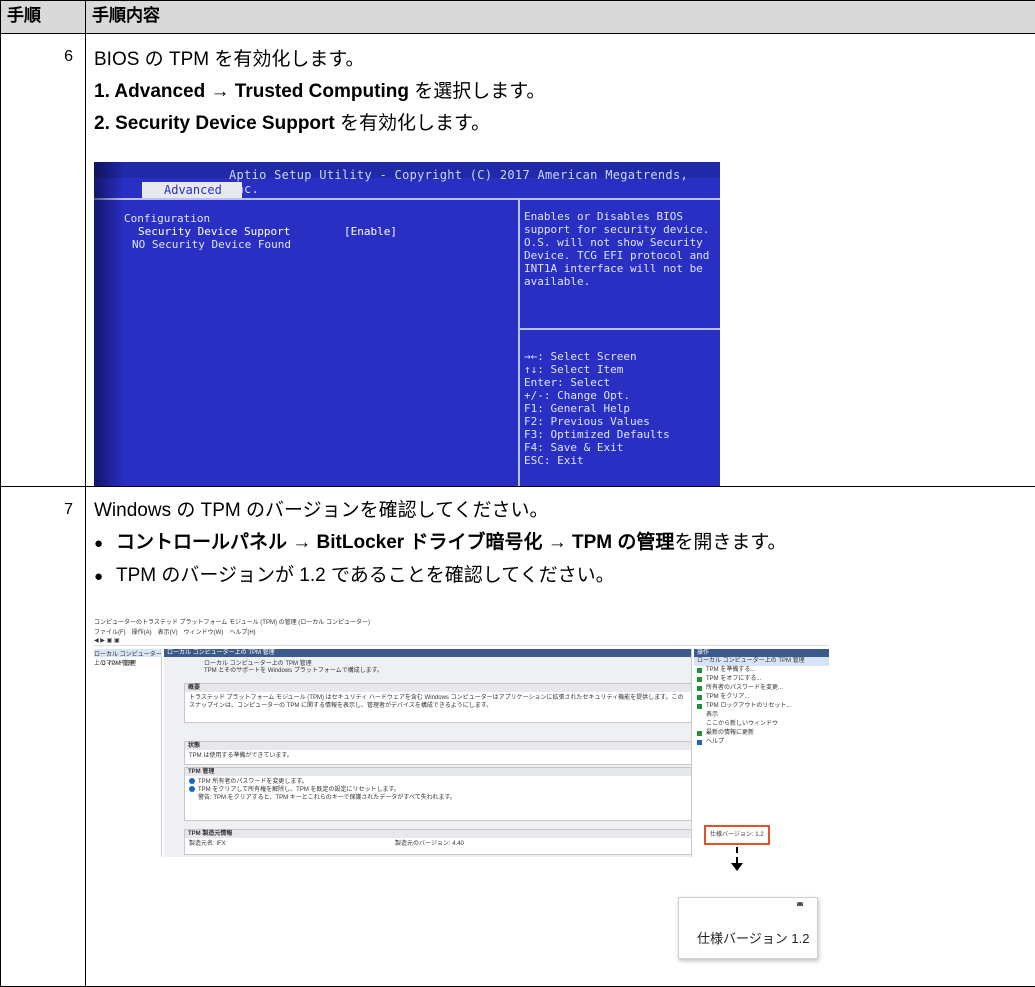 This screenshot has height=987, width=1035. Describe the element at coordinates (519, 342) in the screenshot. I see `bios-vertical-divider` at that location.